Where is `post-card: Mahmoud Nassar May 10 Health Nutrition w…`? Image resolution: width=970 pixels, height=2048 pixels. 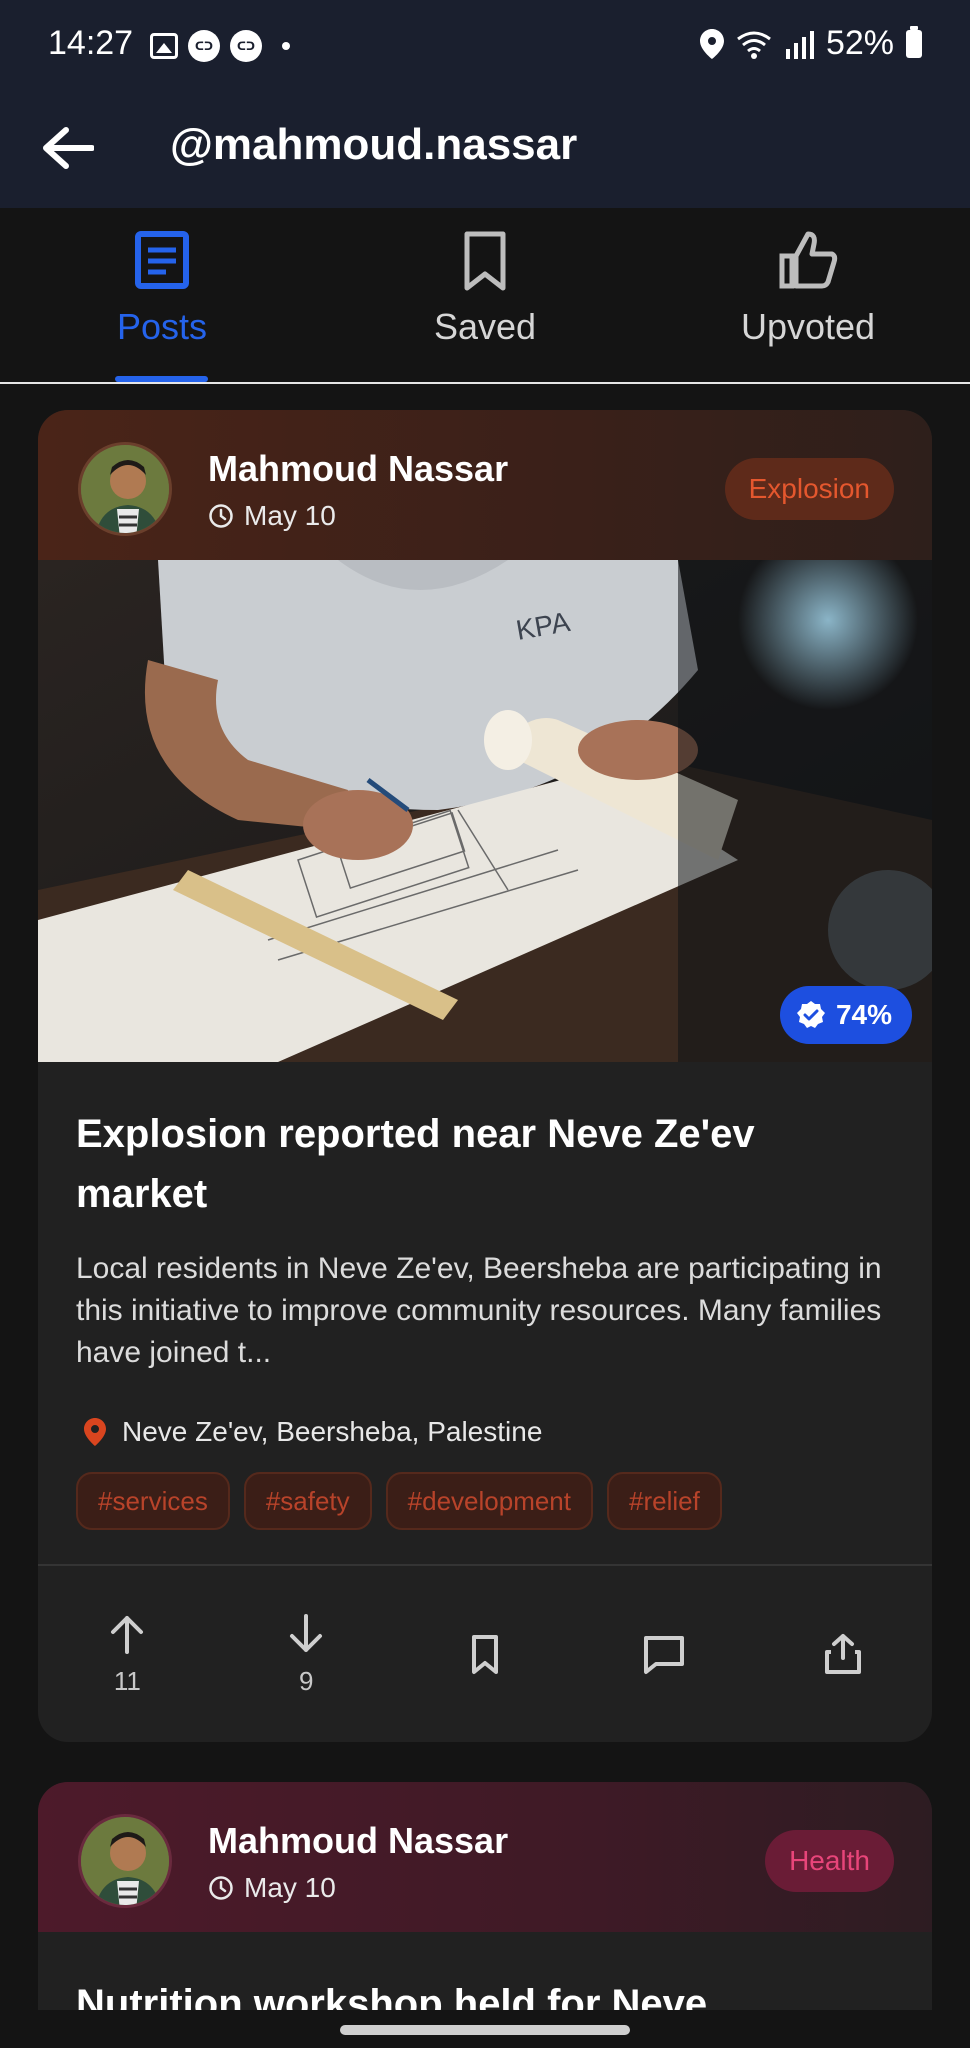 post-card: Mahmoud Nassar May 10 Health Nutrition w… is located at coordinates (485, 1915).